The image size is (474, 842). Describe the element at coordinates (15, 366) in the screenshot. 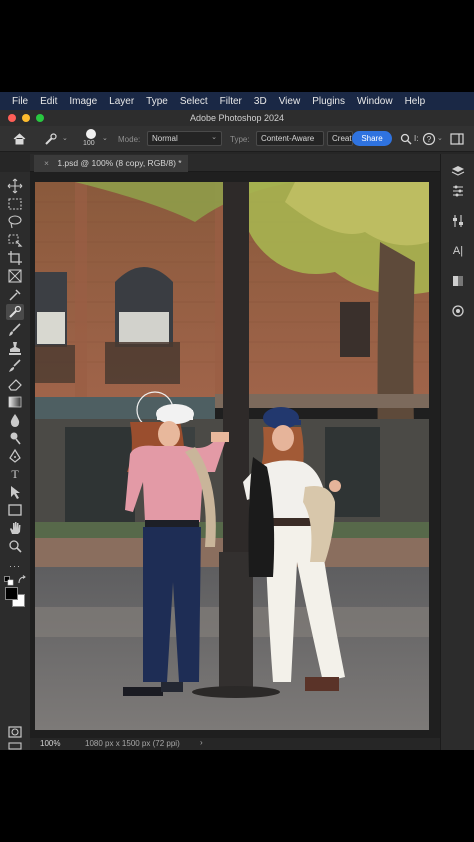

I see `history-brush-icon` at that location.